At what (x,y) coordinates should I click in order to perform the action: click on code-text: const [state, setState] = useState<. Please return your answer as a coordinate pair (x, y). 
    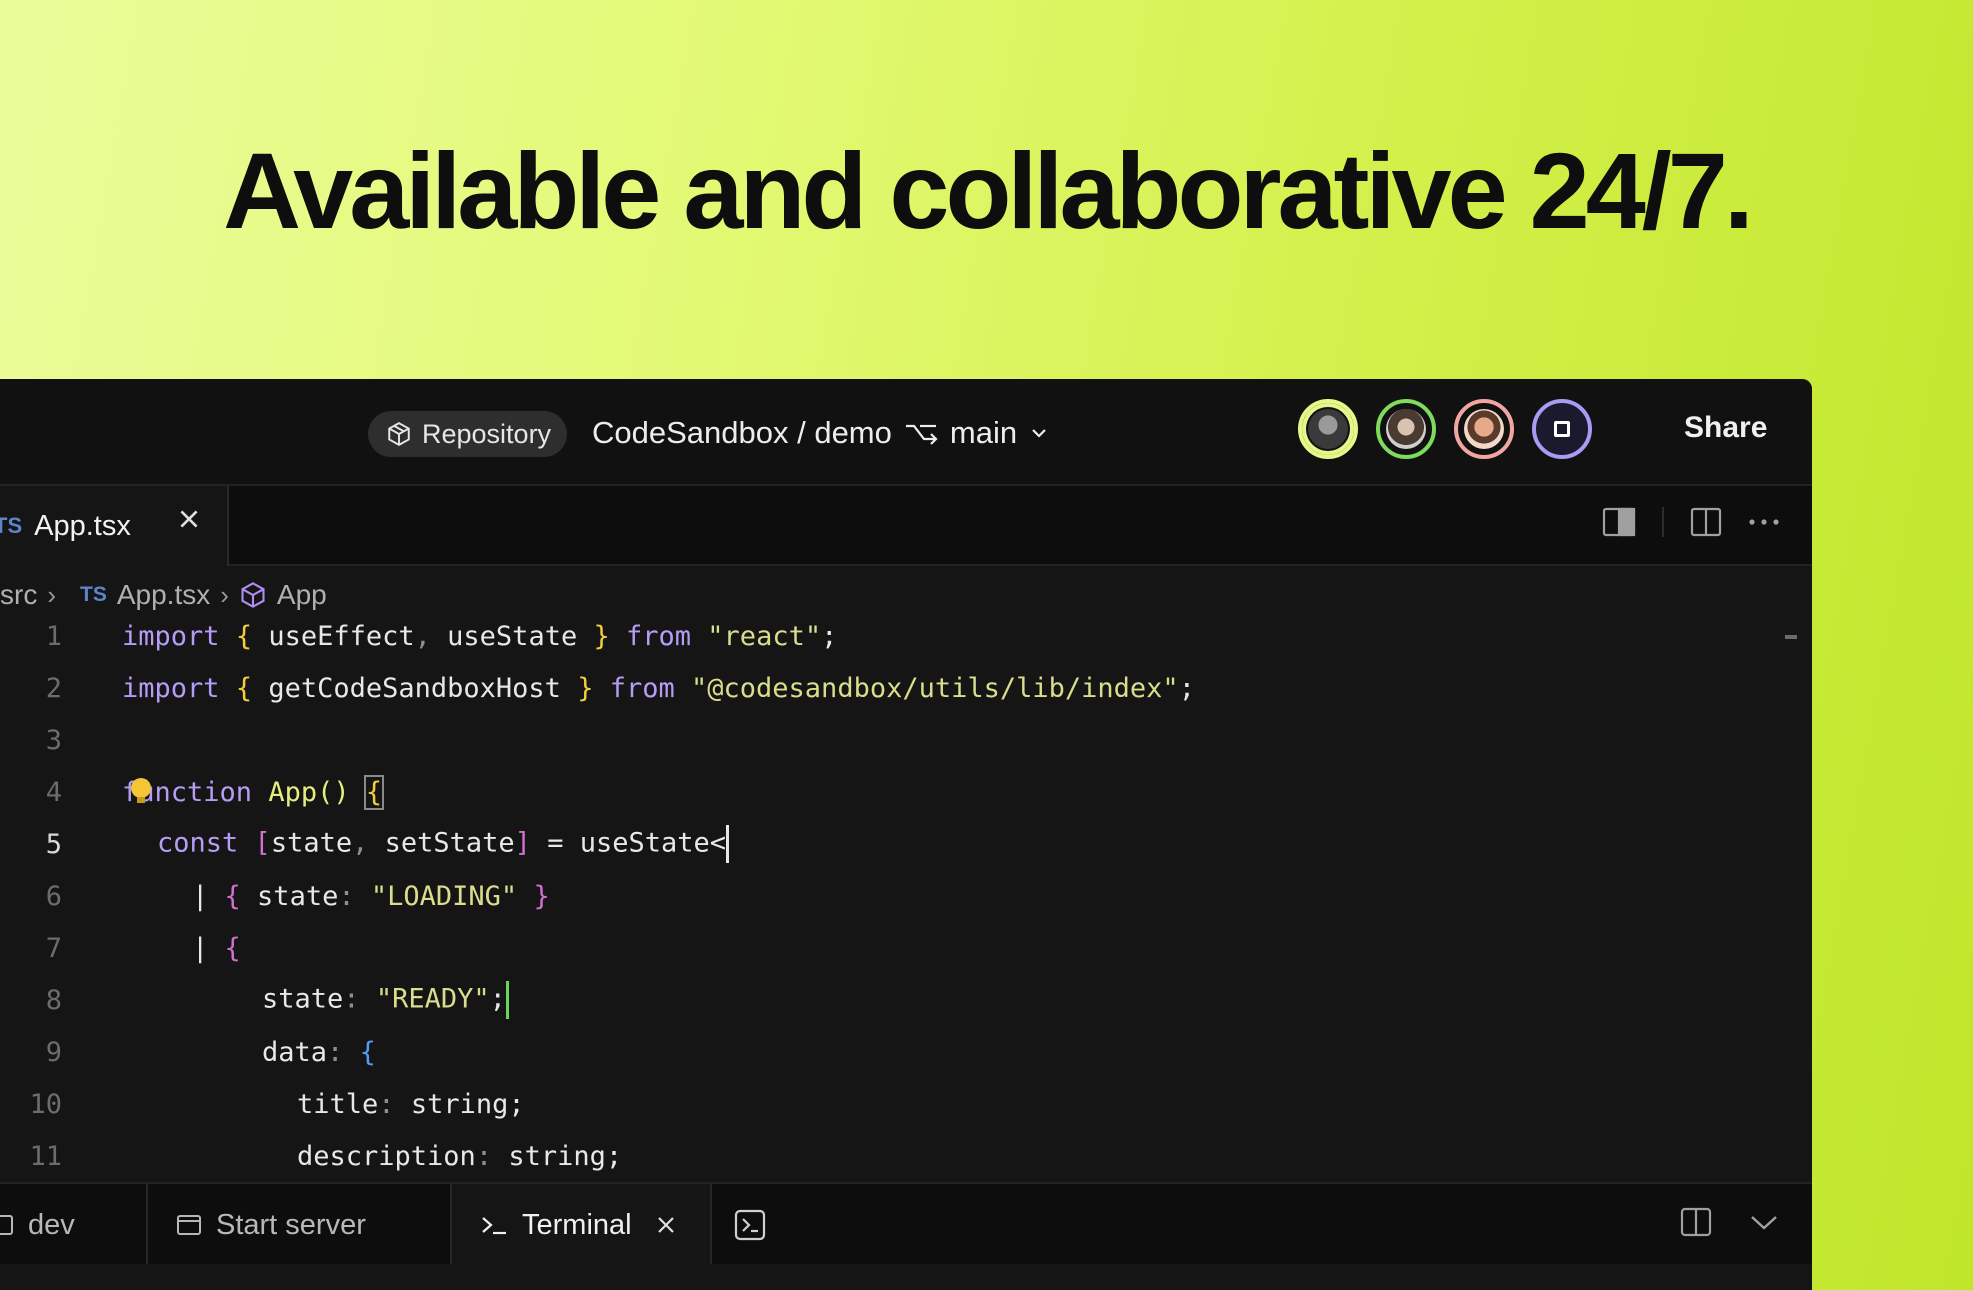
    Looking at the image, I should click on (443, 844).